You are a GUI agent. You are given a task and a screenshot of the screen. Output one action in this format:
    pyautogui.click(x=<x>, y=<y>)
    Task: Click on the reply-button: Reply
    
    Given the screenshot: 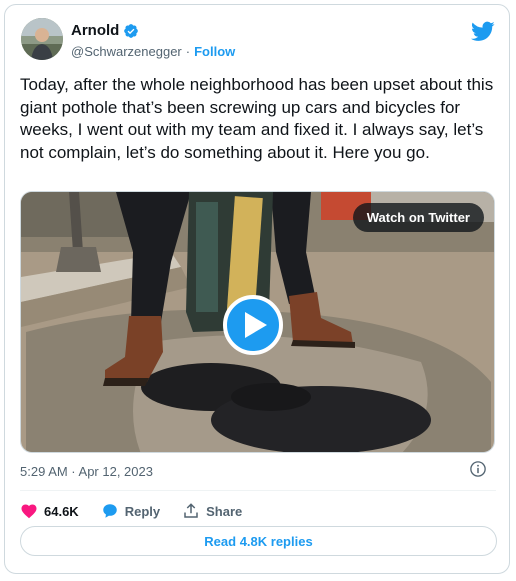 What is the action you would take?
    pyautogui.click(x=130, y=511)
    